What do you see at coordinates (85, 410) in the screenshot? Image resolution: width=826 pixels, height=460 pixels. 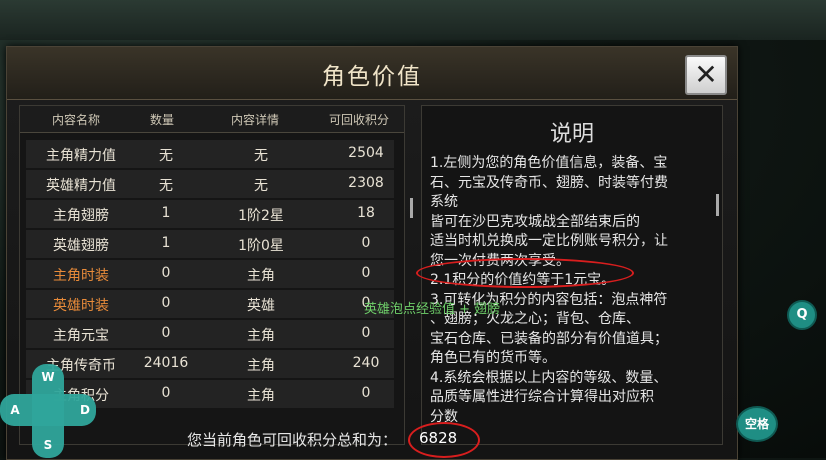 I see `key-right: D` at bounding box center [85, 410].